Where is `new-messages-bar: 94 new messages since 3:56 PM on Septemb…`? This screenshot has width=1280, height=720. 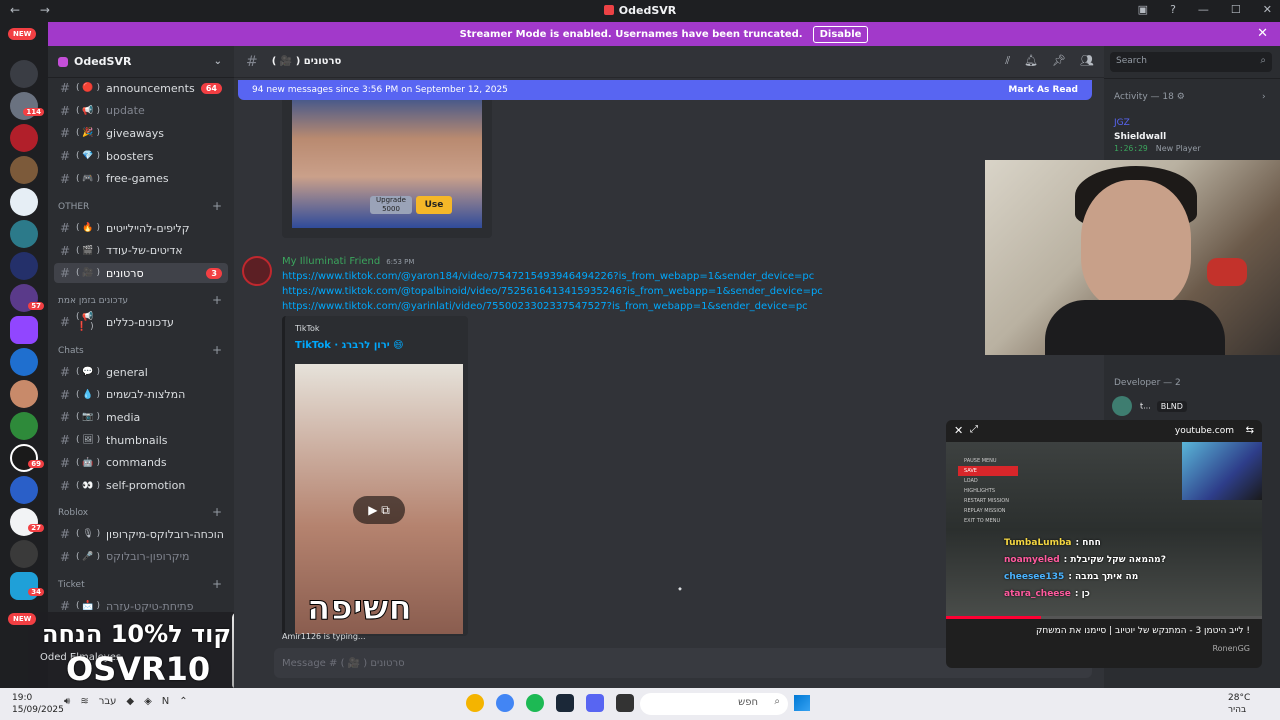
new-messages-bar: 94 new messages since 3:56 PM on Septemb… is located at coordinates (665, 90).